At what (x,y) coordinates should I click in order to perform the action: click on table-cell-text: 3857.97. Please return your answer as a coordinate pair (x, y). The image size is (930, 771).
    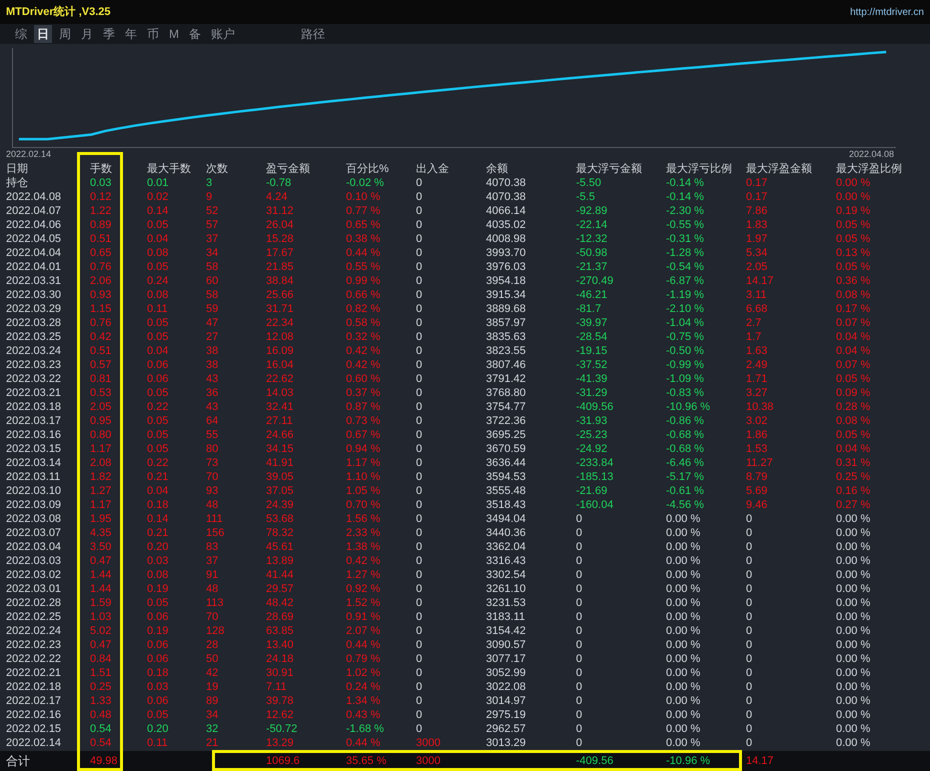
    Looking at the image, I should click on (506, 323).